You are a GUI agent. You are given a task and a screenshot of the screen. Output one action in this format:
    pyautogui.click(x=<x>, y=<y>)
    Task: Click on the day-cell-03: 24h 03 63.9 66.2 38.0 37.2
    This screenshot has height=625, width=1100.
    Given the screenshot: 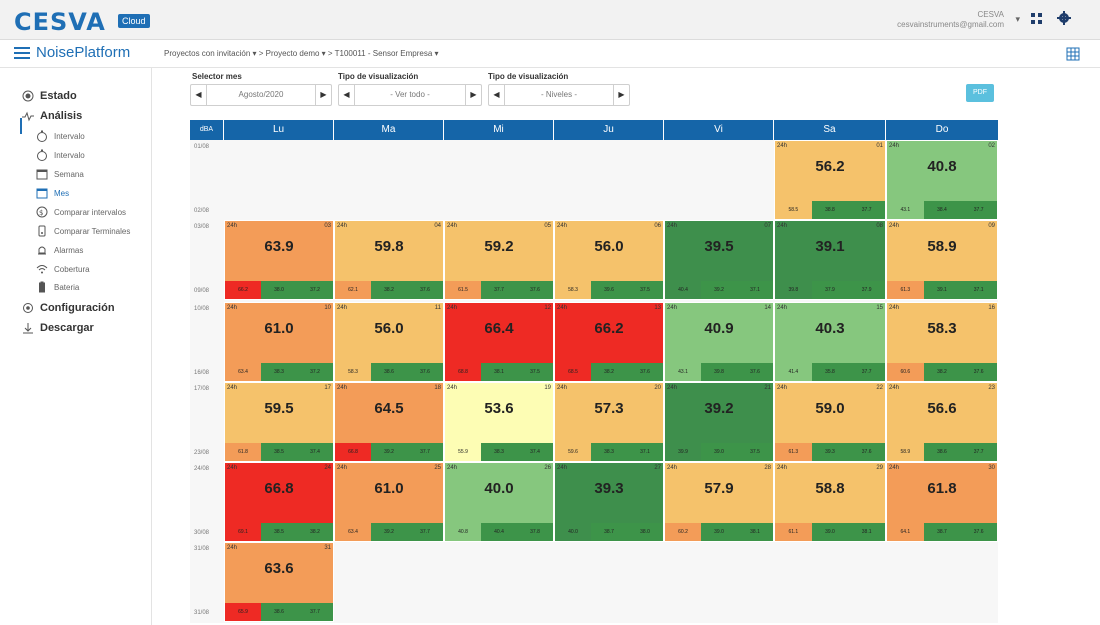 What is the action you would take?
    pyautogui.click(x=279, y=260)
    